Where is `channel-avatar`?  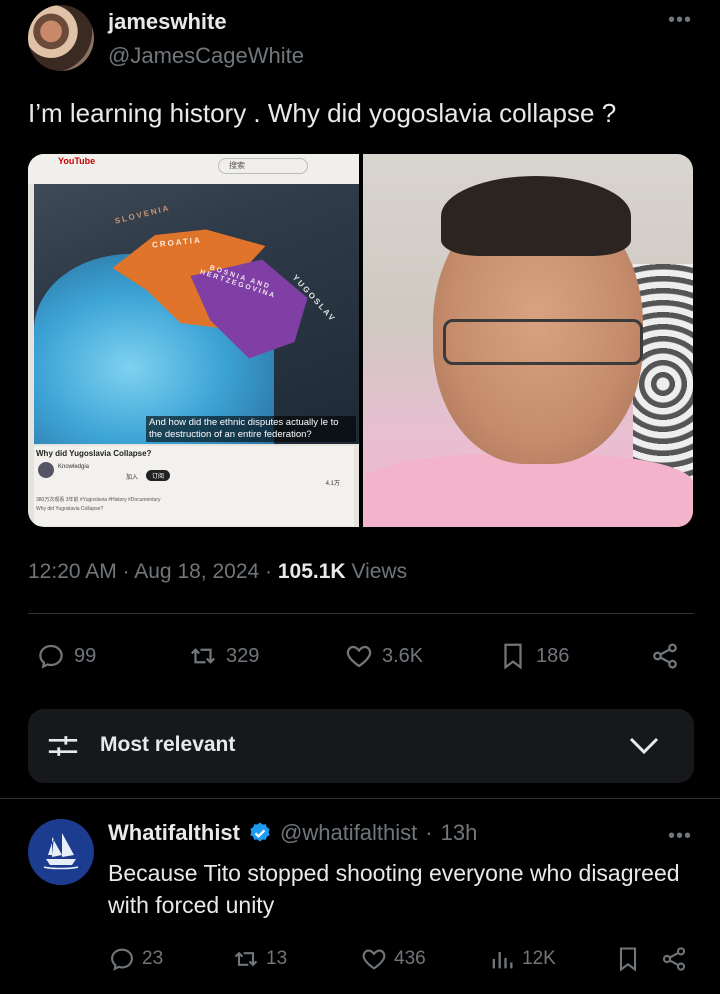 channel-avatar is located at coordinates (46, 470).